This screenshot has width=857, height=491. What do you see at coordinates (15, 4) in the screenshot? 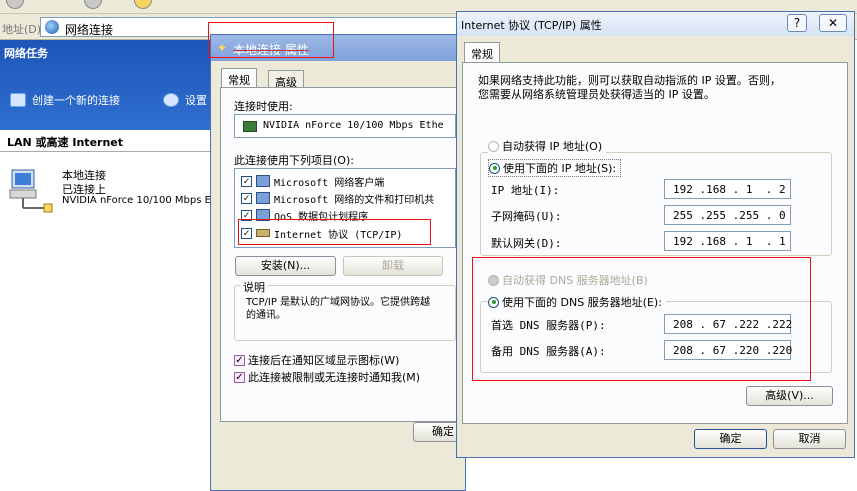
I see `back-icon` at bounding box center [15, 4].